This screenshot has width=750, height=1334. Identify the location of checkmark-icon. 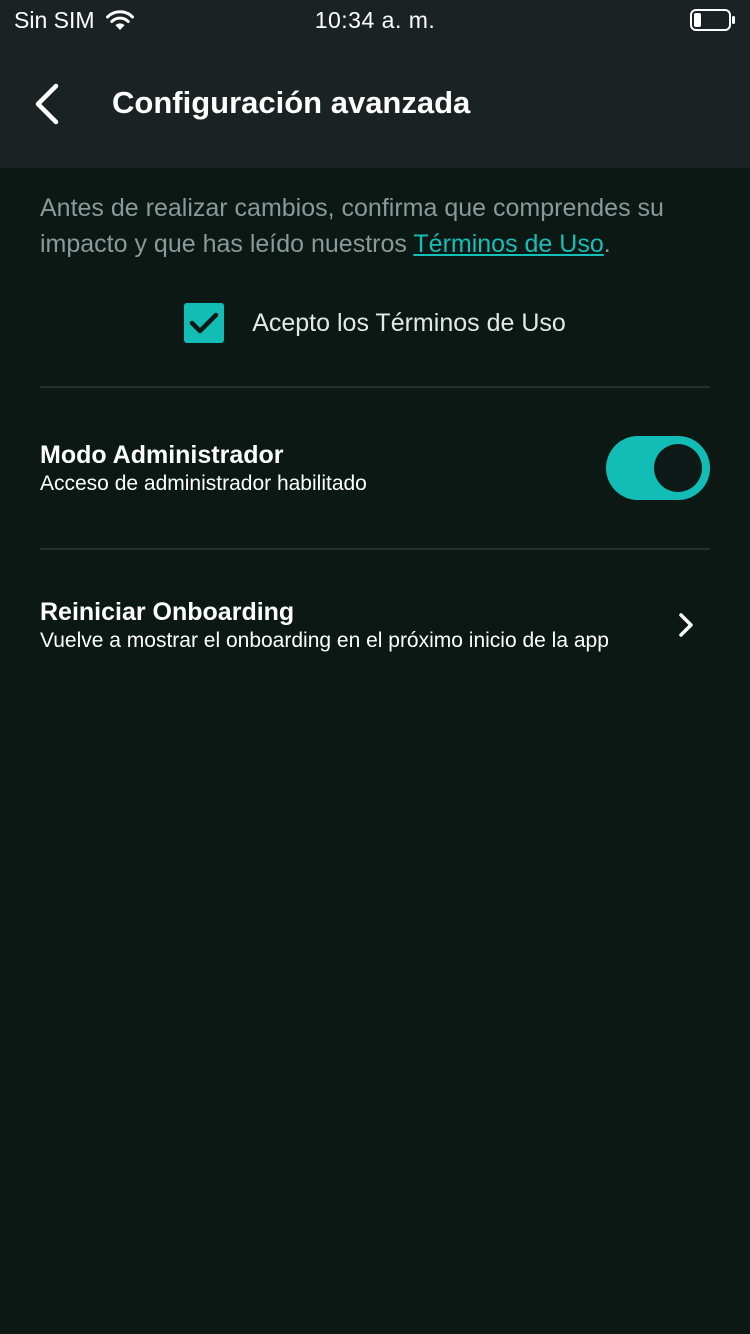
(204, 323).